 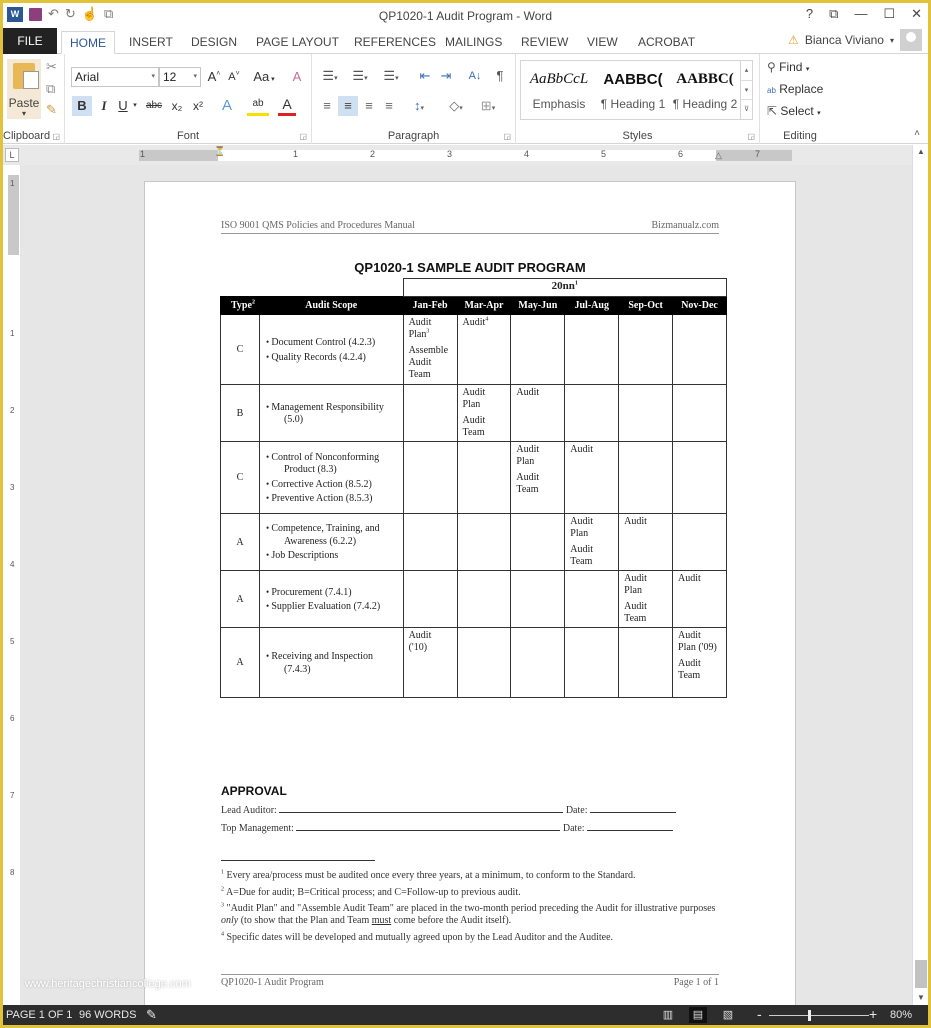 What do you see at coordinates (833, 14) in the screenshot?
I see `ribbon-display-options-icon: ⧉` at bounding box center [833, 14].